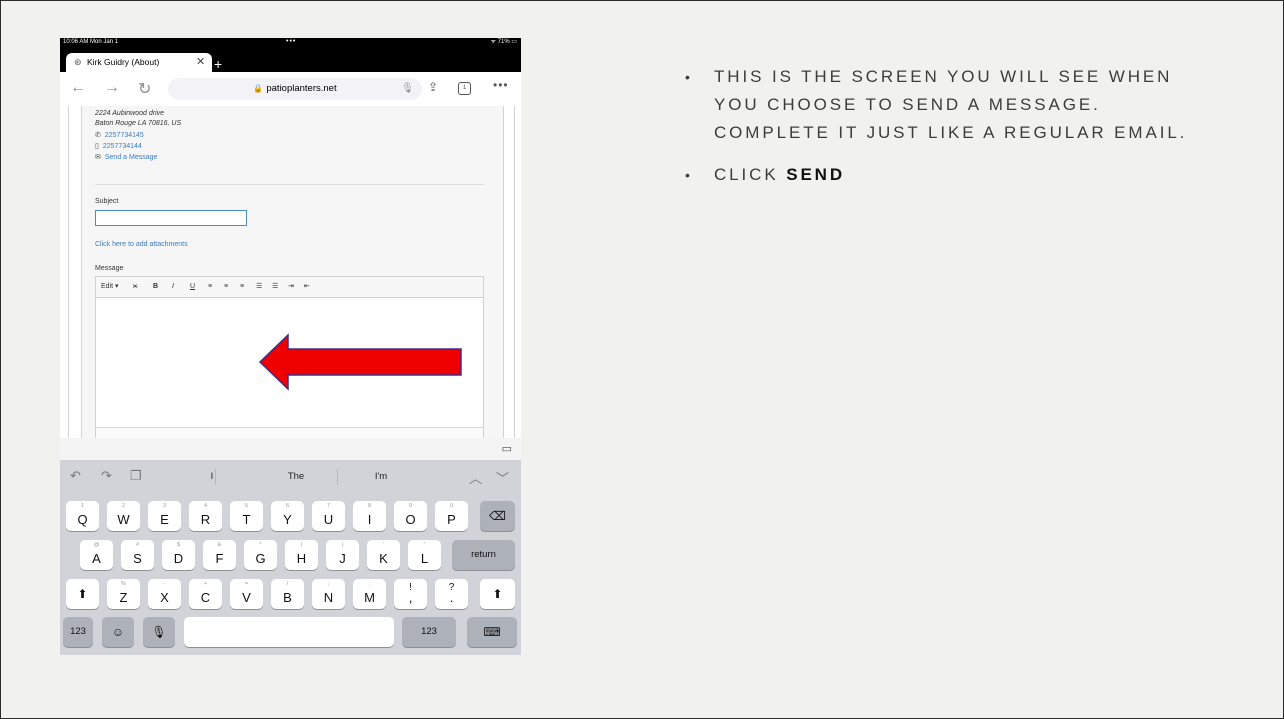 The width and height of the screenshot is (1284, 719). I want to click on key-b: / B, so click(287, 594).